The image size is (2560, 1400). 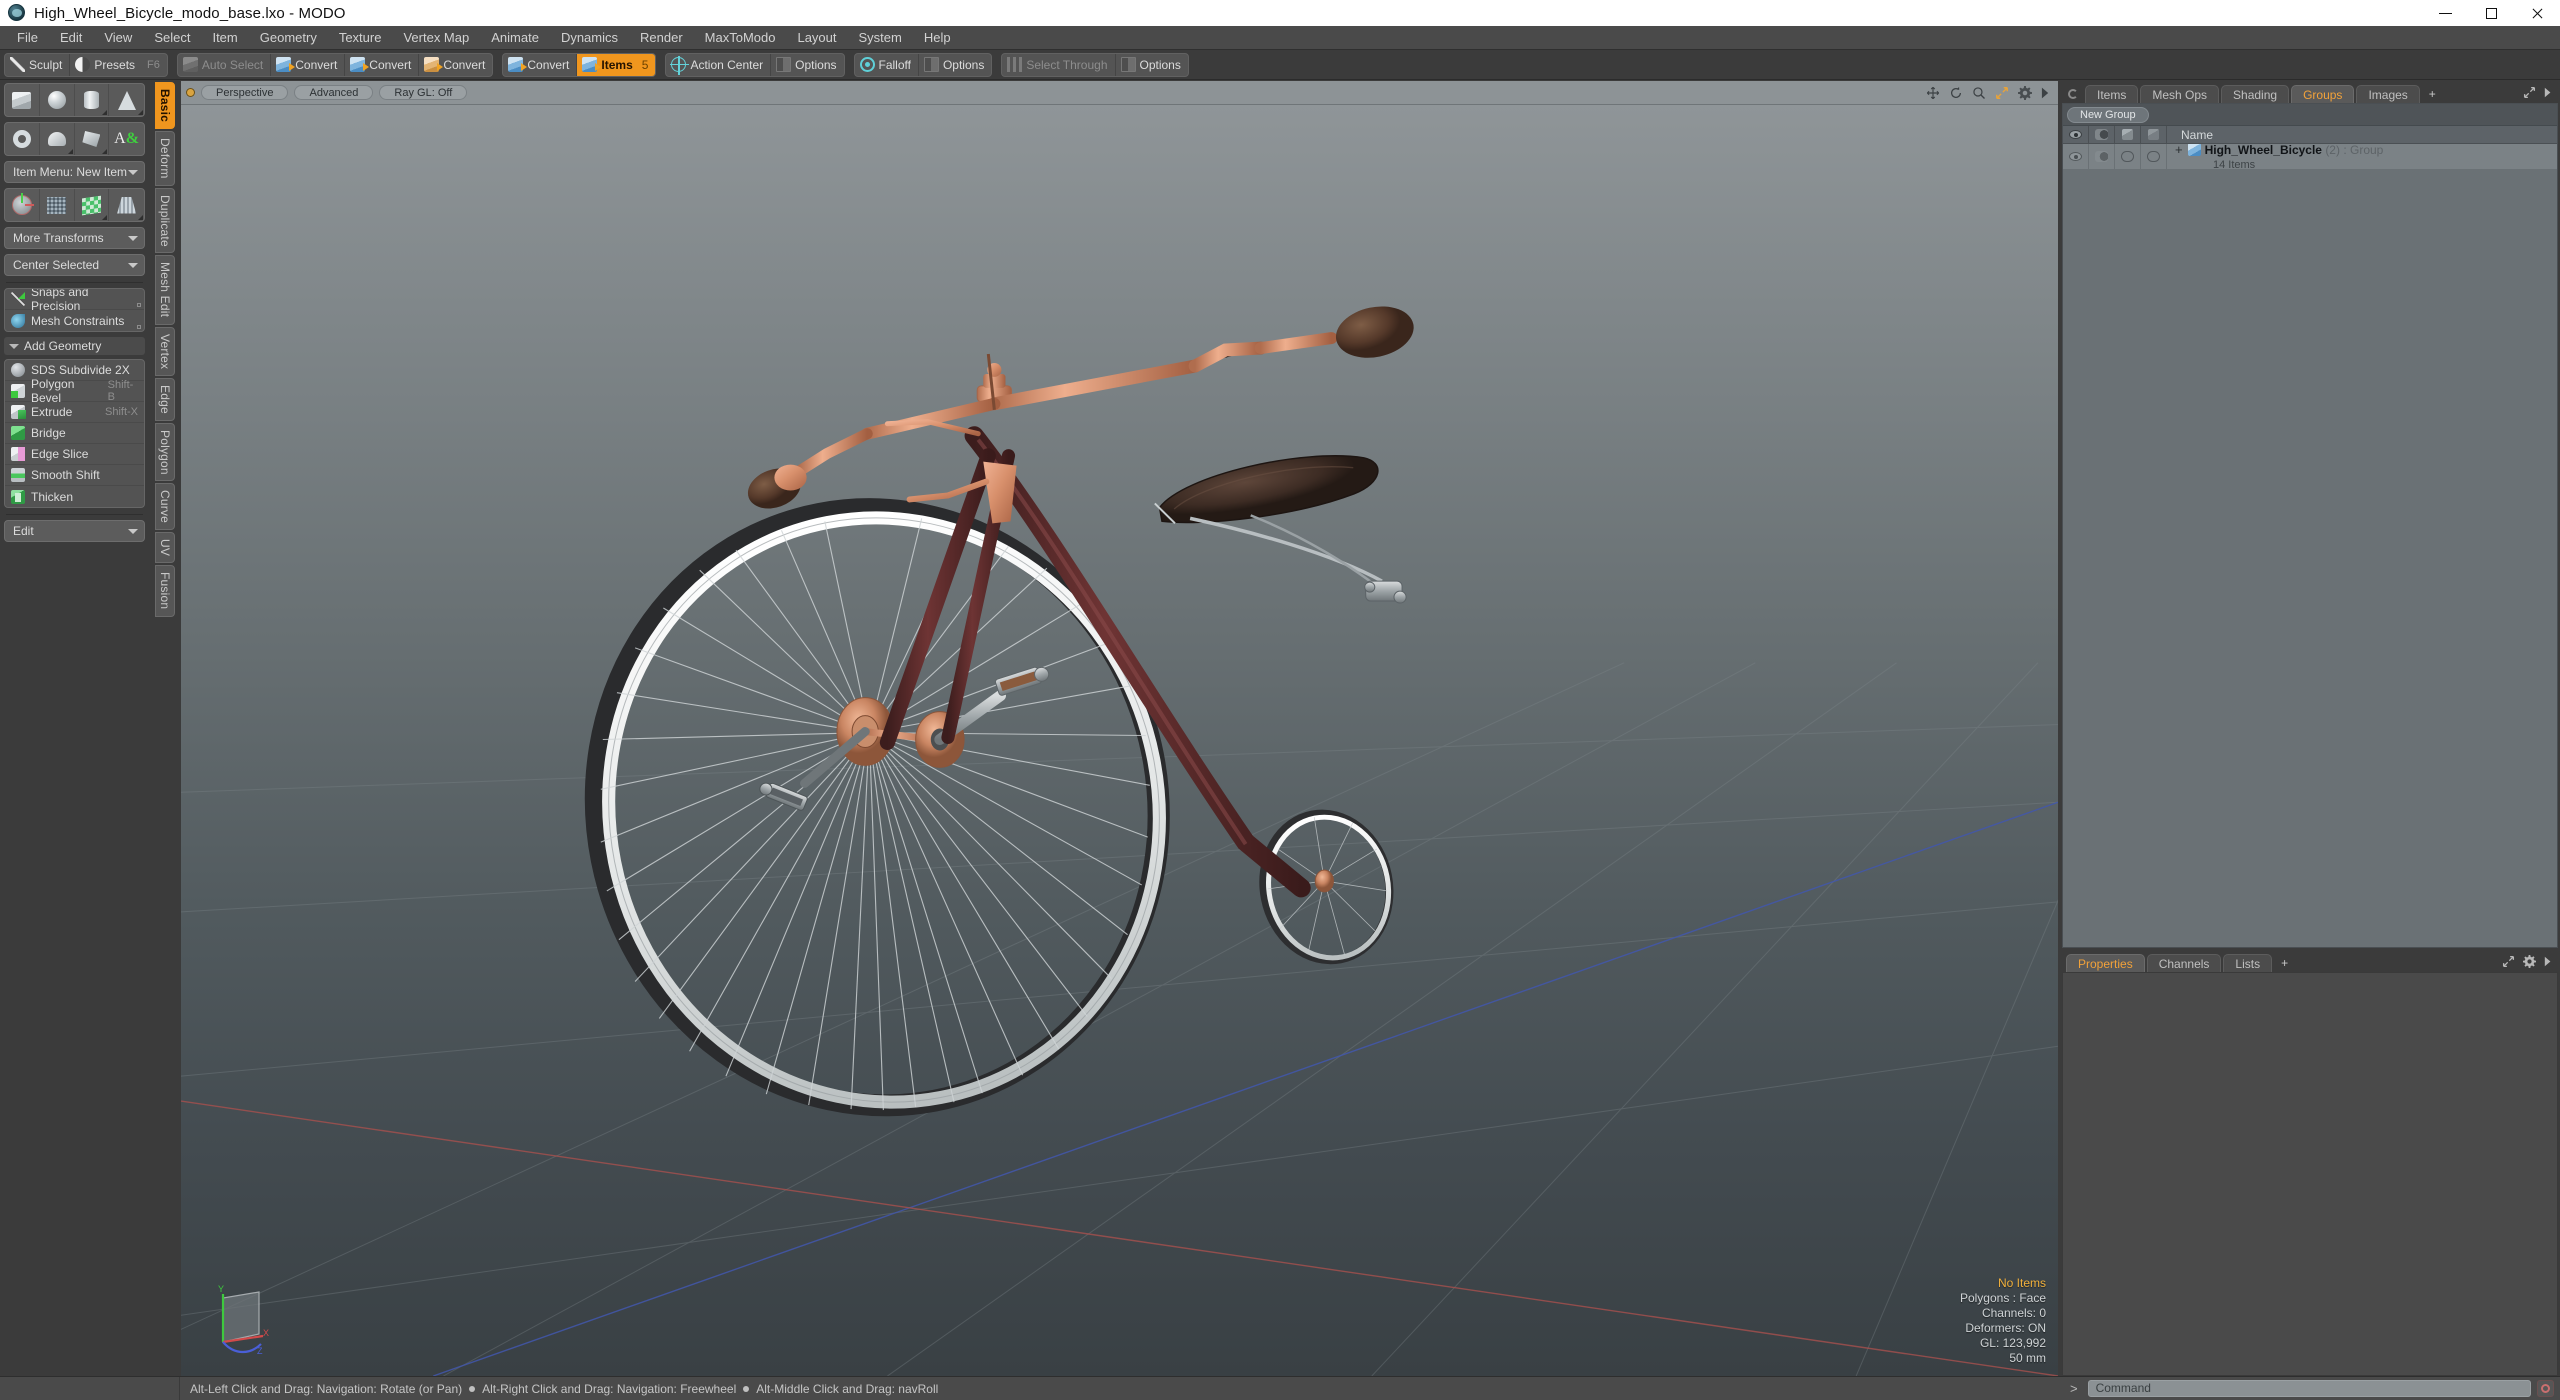 I want to click on add-geometry-section-header: Add Geometry, so click(x=74, y=346).